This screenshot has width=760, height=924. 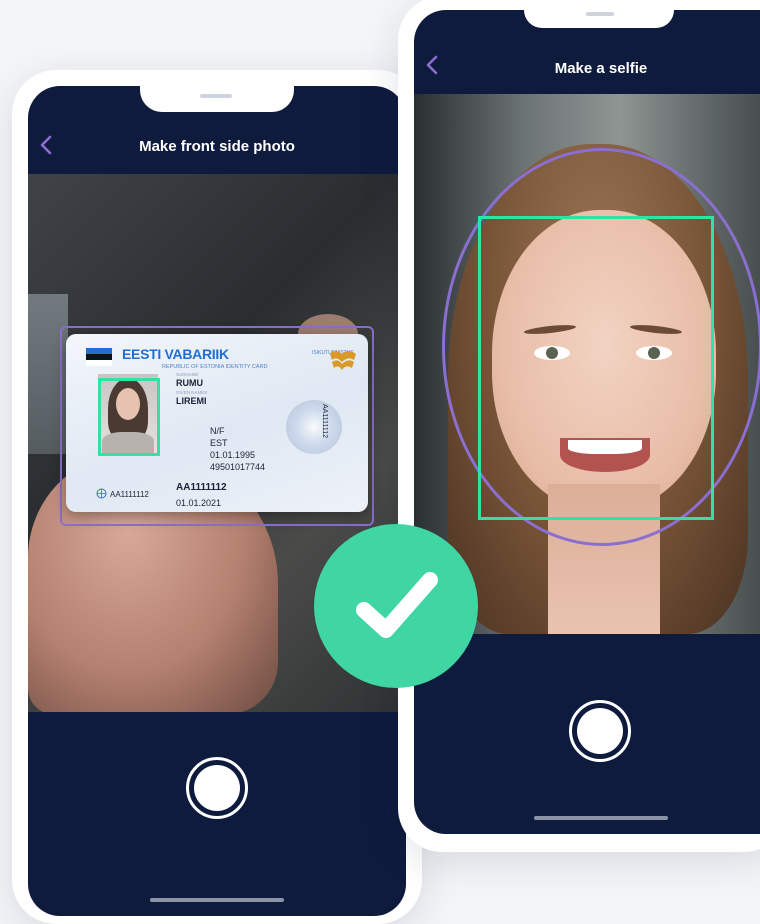 I want to click on hologram, so click(x=314, y=427).